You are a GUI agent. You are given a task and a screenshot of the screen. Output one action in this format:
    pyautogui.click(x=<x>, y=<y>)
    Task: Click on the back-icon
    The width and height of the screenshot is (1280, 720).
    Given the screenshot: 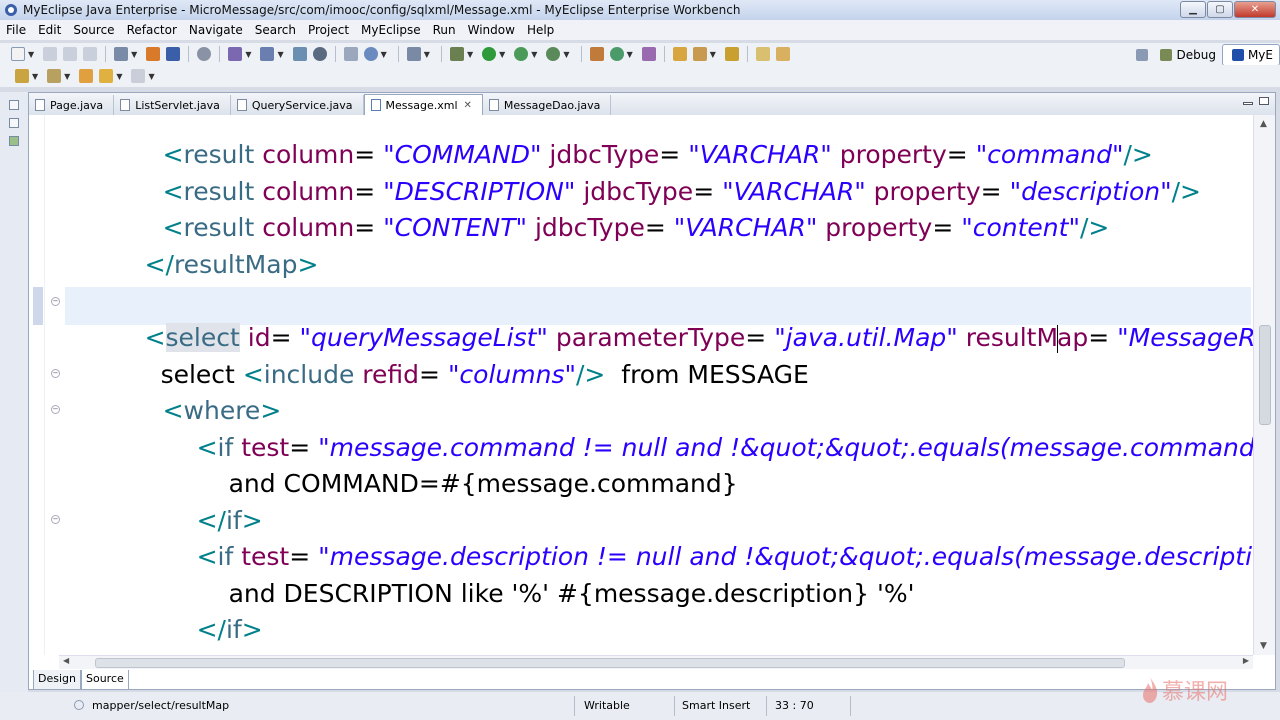 What is the action you would take?
    pyautogui.click(x=106, y=76)
    